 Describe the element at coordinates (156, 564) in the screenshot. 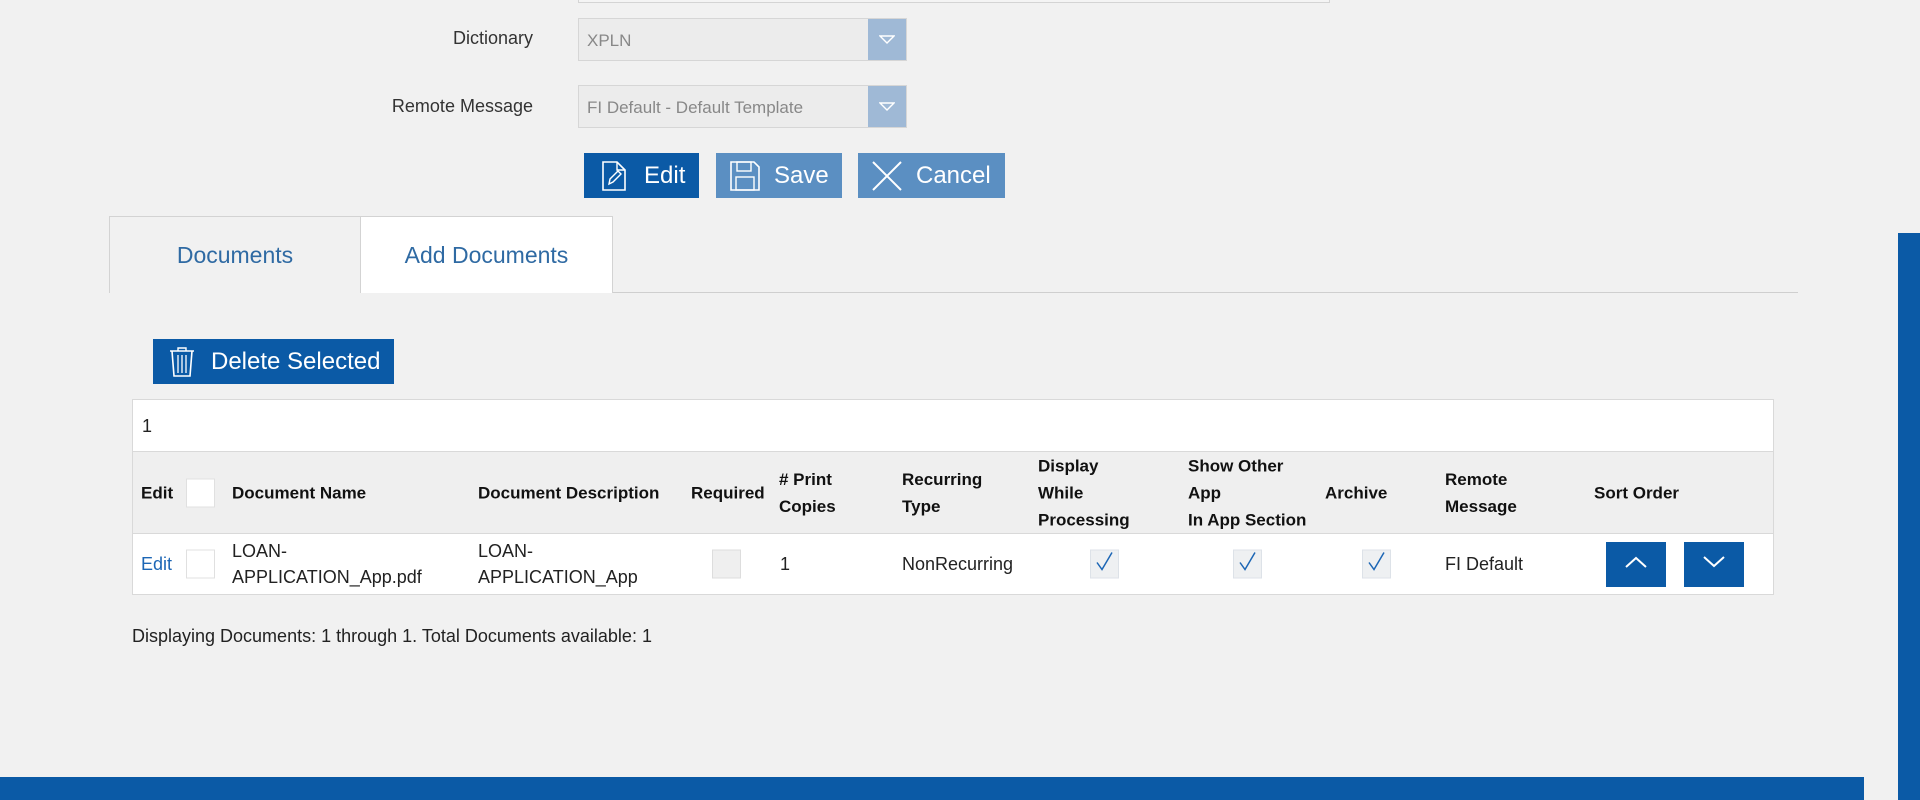

I see `row-edit-link: Edit` at that location.